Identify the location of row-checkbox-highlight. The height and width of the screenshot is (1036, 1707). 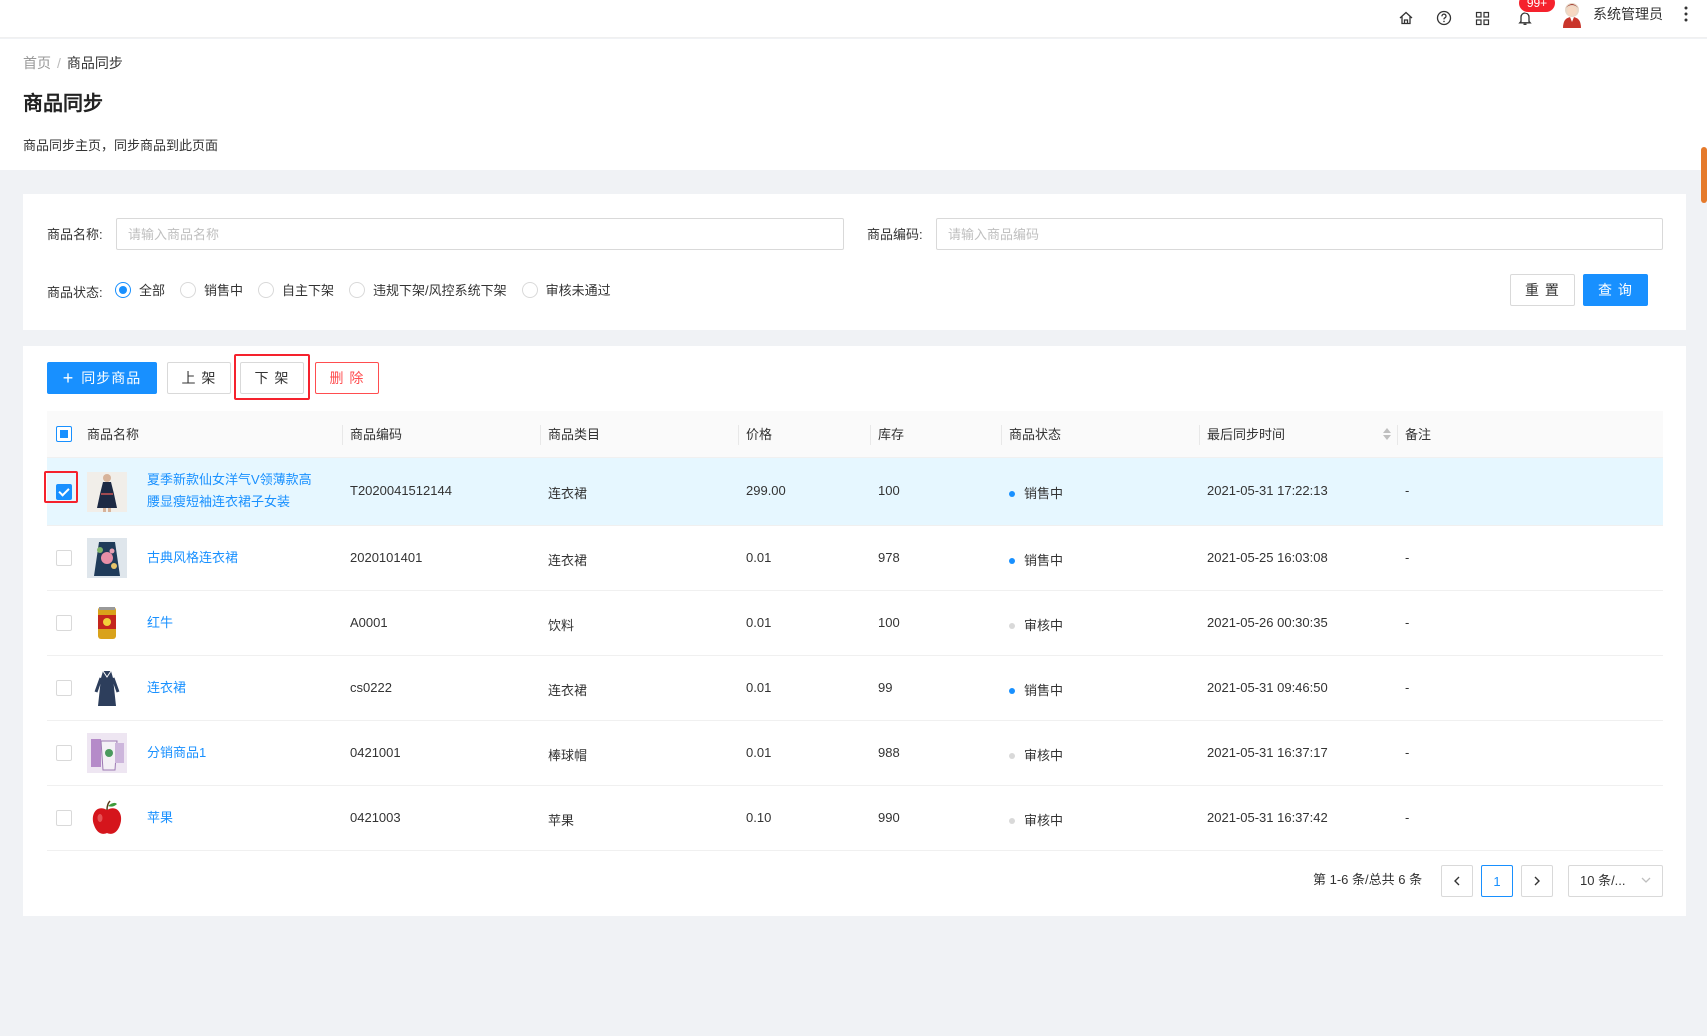
(61, 487).